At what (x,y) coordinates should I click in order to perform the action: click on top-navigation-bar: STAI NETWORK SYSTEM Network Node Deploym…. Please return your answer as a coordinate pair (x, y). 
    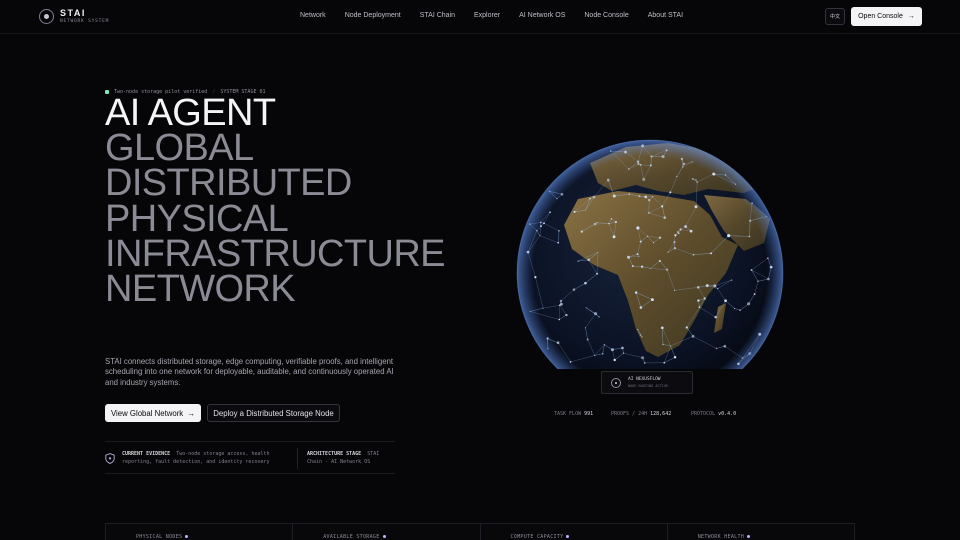
    Looking at the image, I should click on (480, 17).